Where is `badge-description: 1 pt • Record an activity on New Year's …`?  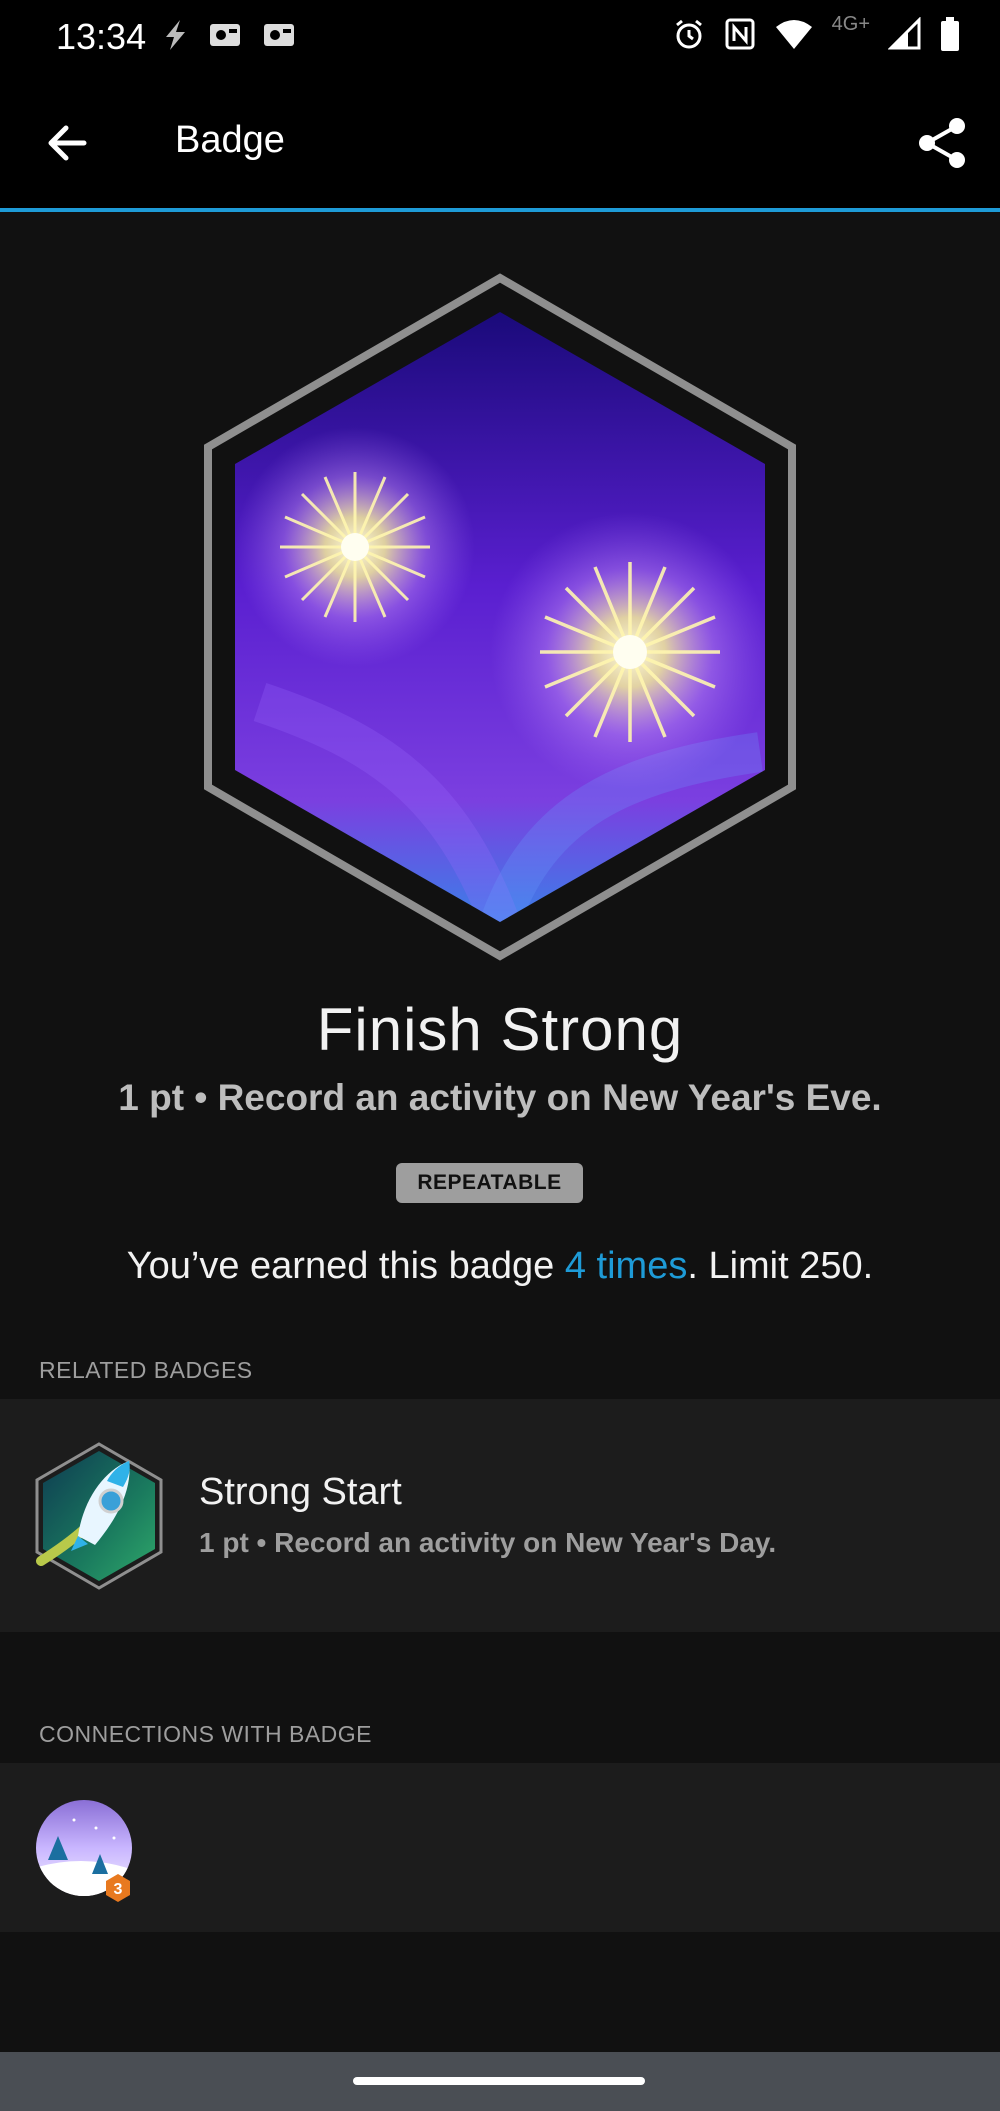
badge-description: 1 pt • Record an activity on New Year's … is located at coordinates (500, 1097).